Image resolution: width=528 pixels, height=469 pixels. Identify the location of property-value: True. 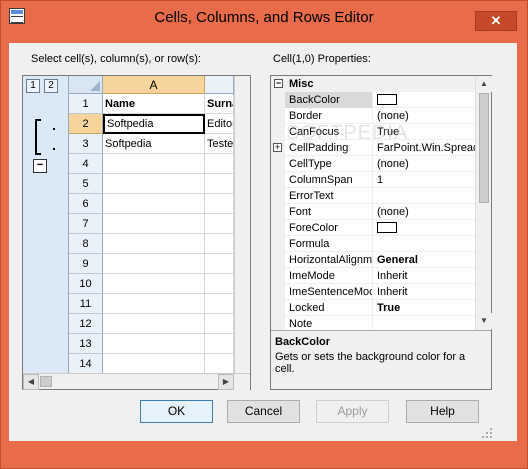
(424, 308).